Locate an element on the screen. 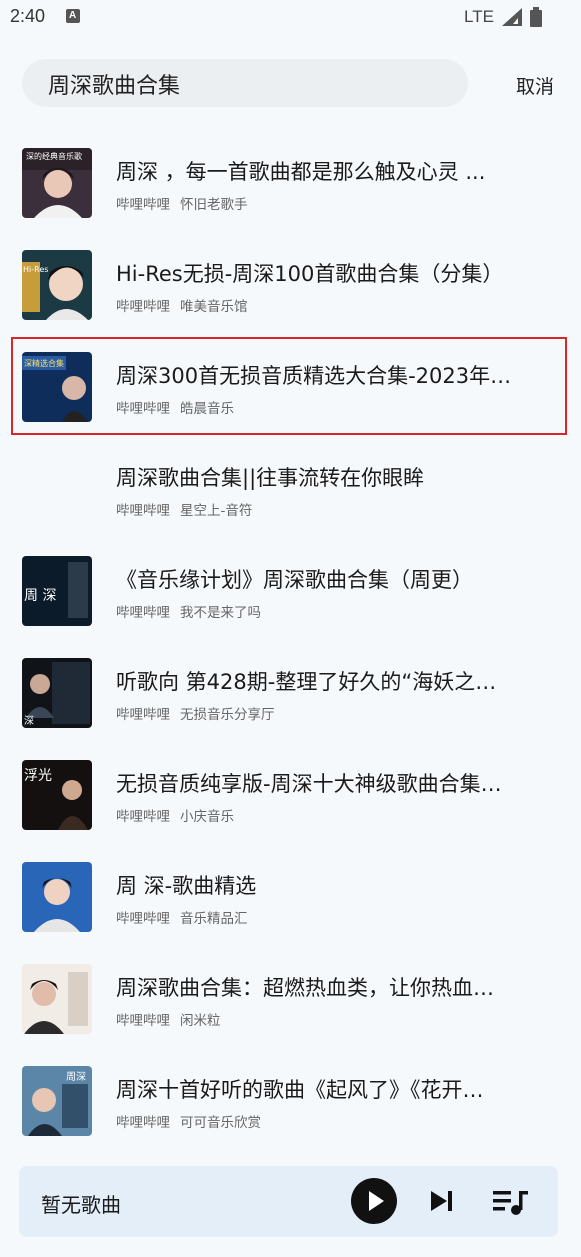  list-item: 深的经典音乐歌 周深 ，每一首歌曲都是那么触及心灵 ... 哔哩哔哩 怀旧老歌手 is located at coordinates (290, 179).